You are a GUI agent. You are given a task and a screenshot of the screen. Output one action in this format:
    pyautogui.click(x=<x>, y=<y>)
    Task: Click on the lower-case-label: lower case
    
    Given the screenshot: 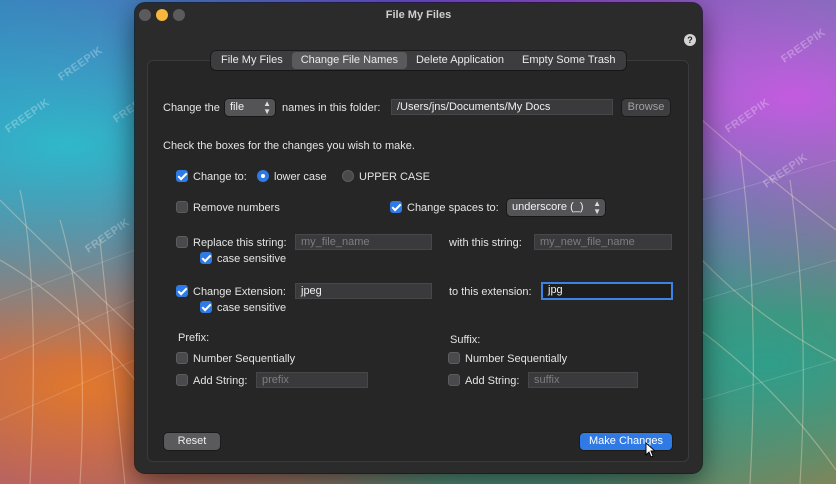 What is the action you would take?
    pyautogui.click(x=300, y=177)
    